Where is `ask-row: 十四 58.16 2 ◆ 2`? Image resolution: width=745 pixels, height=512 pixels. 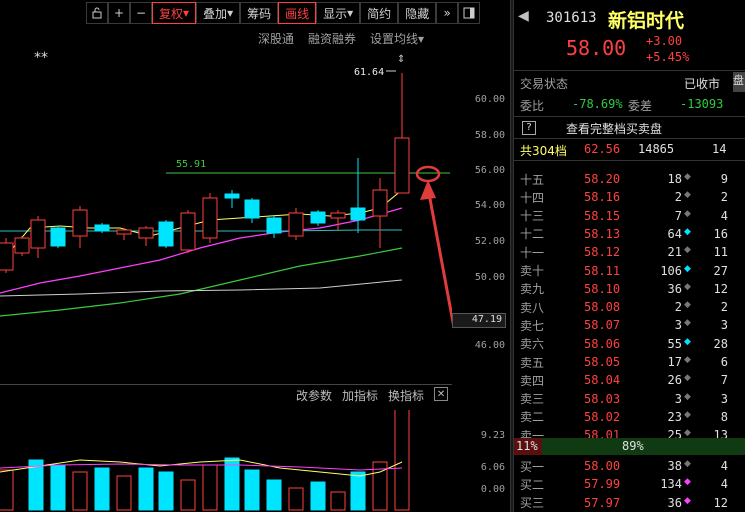
ask-row: 十四 58.16 2 ◆ 2 is located at coordinates (629, 197).